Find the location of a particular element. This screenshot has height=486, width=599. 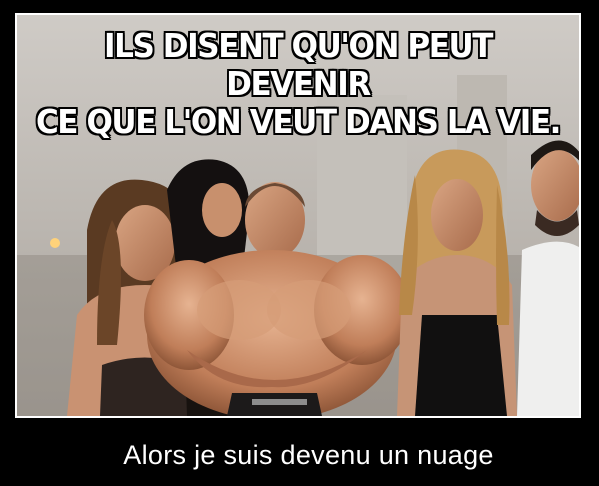

top-caption-line-2: CE QUE L'ON VEUT DANS LA VIE. is located at coordinates (298, 121).